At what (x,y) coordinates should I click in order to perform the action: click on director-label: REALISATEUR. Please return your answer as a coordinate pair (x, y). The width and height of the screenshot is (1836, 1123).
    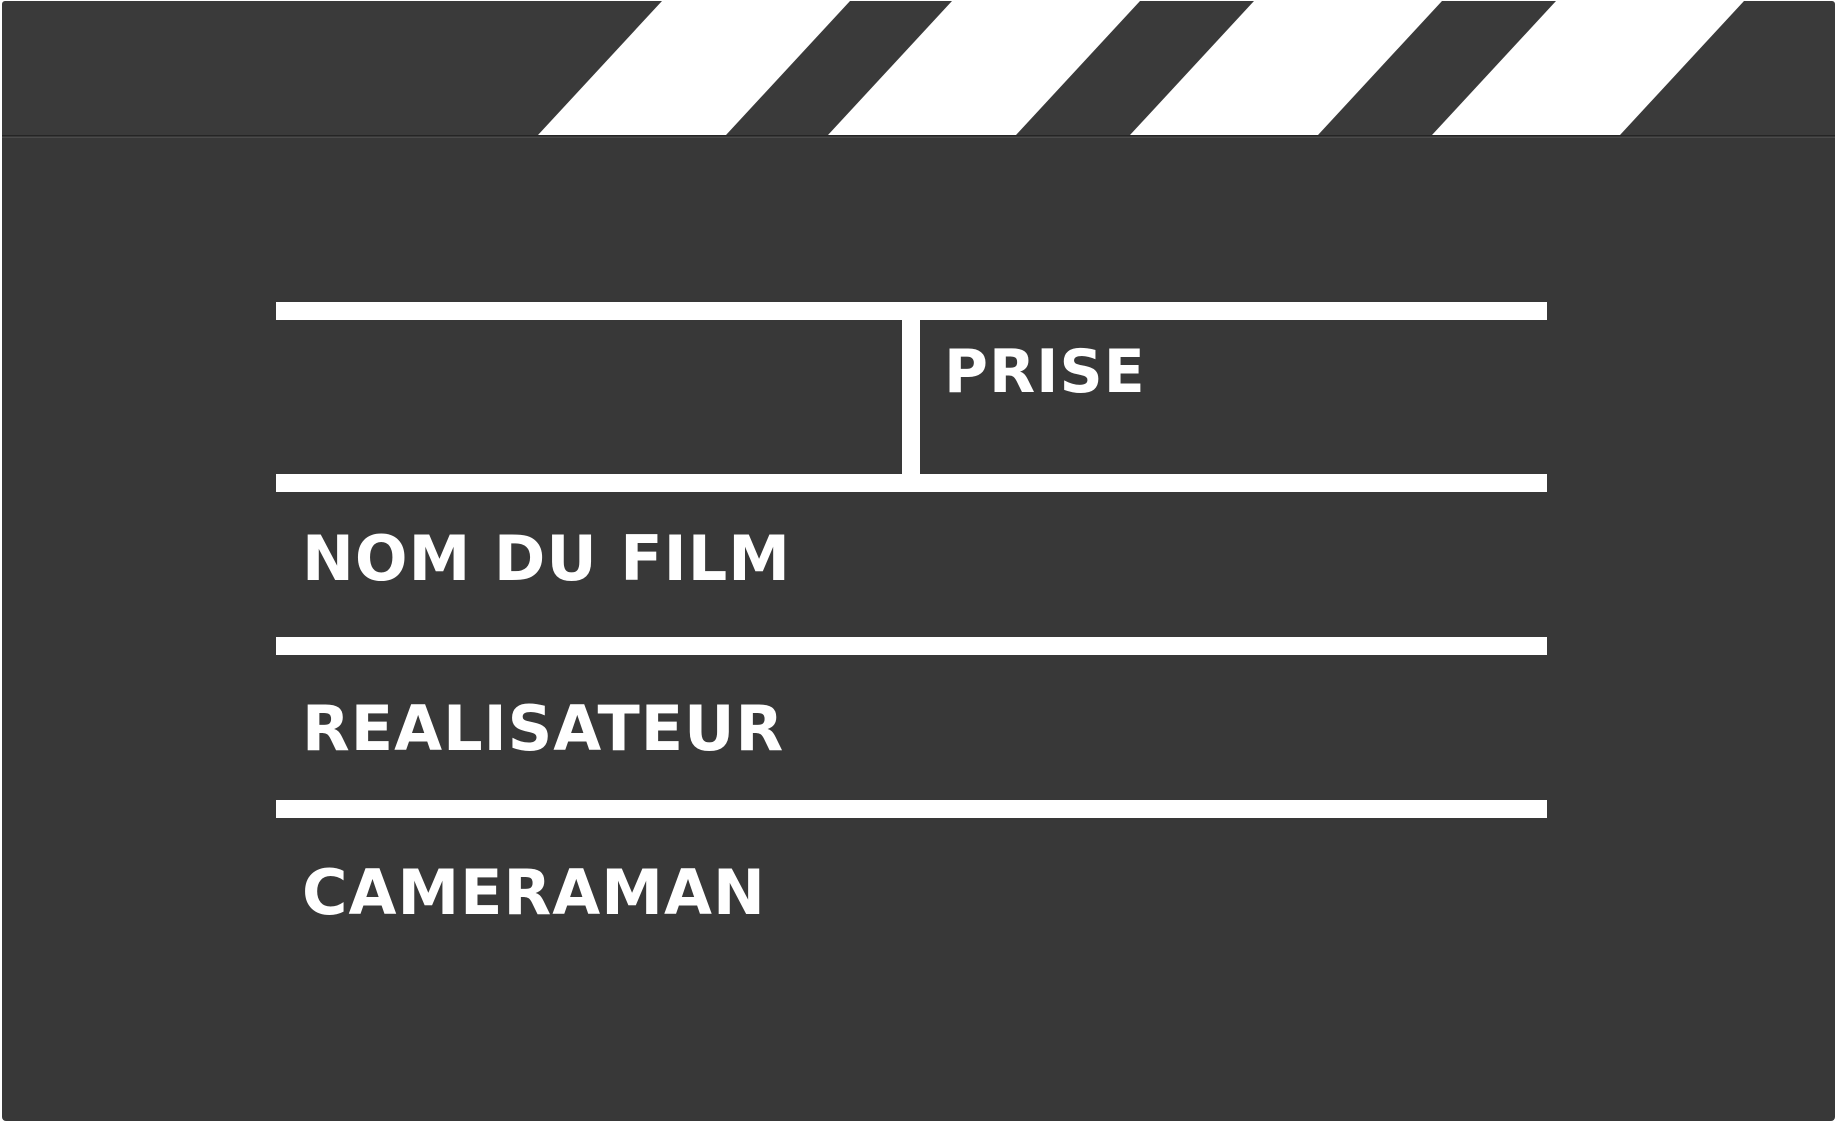
    Looking at the image, I should click on (543, 728).